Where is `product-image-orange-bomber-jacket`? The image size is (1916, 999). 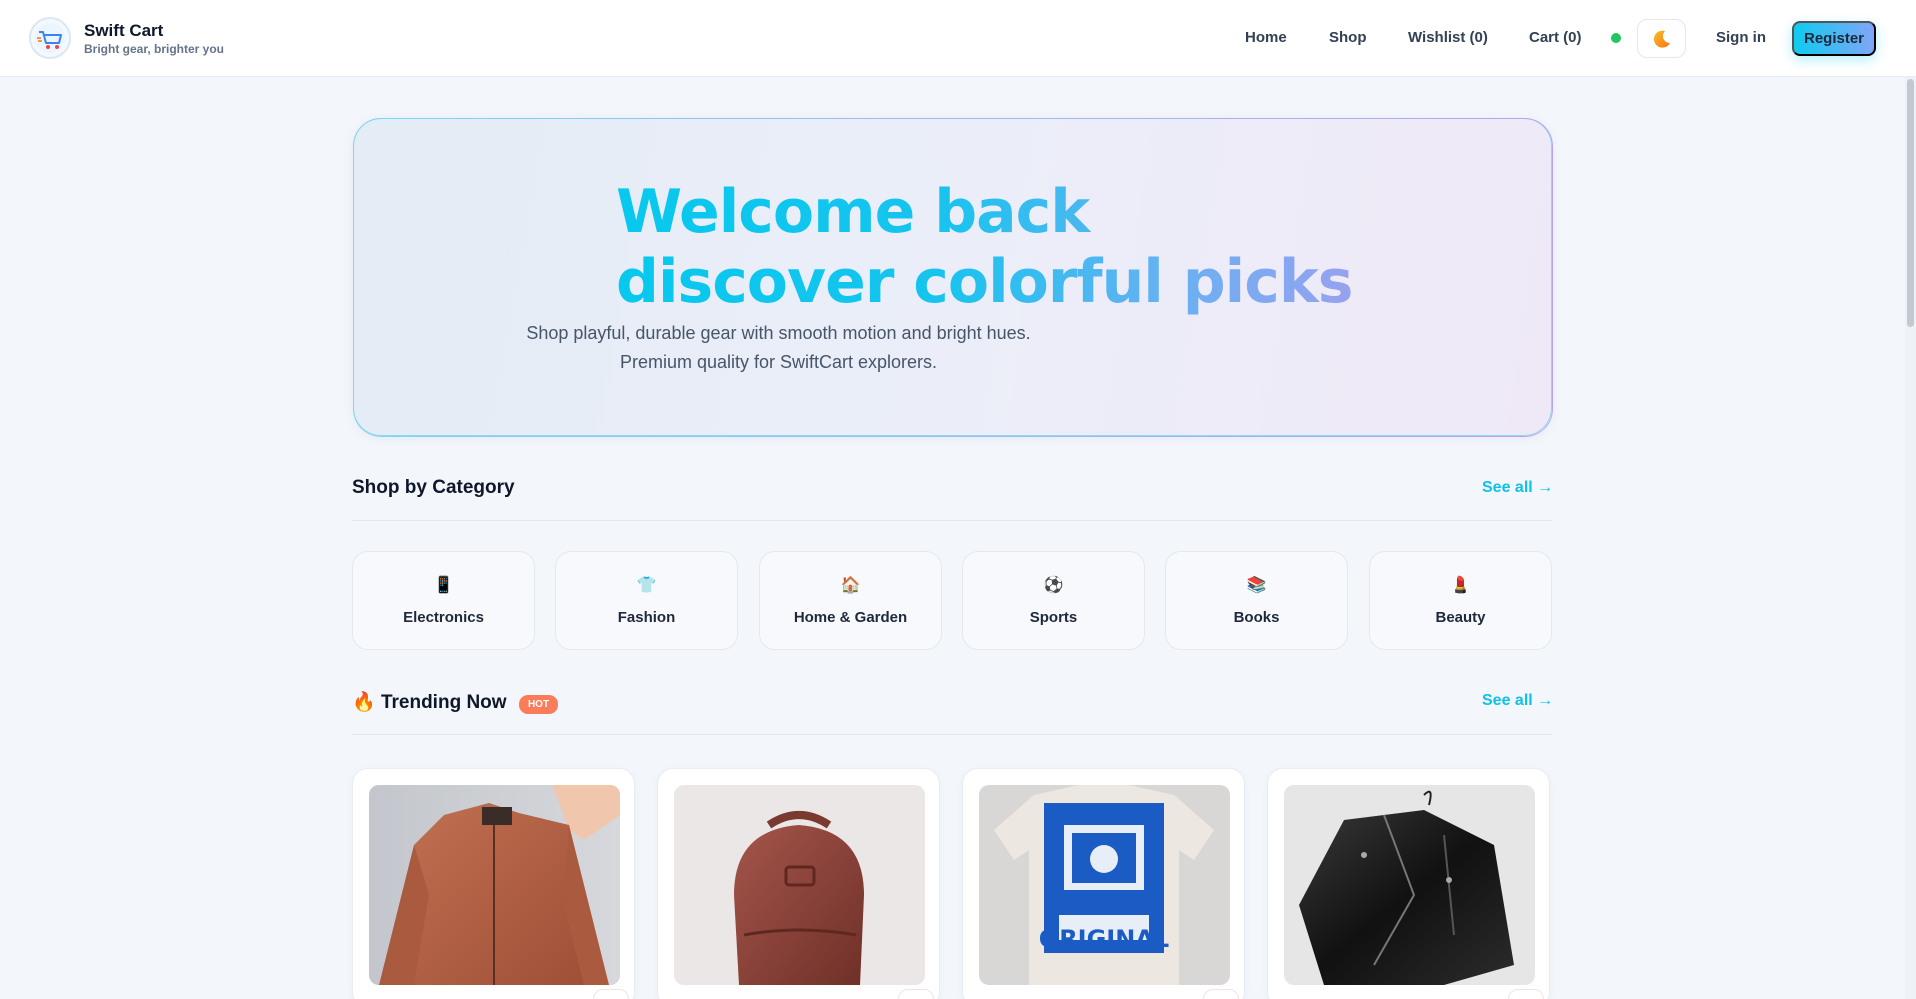 product-image-orange-bomber-jacket is located at coordinates (494, 885).